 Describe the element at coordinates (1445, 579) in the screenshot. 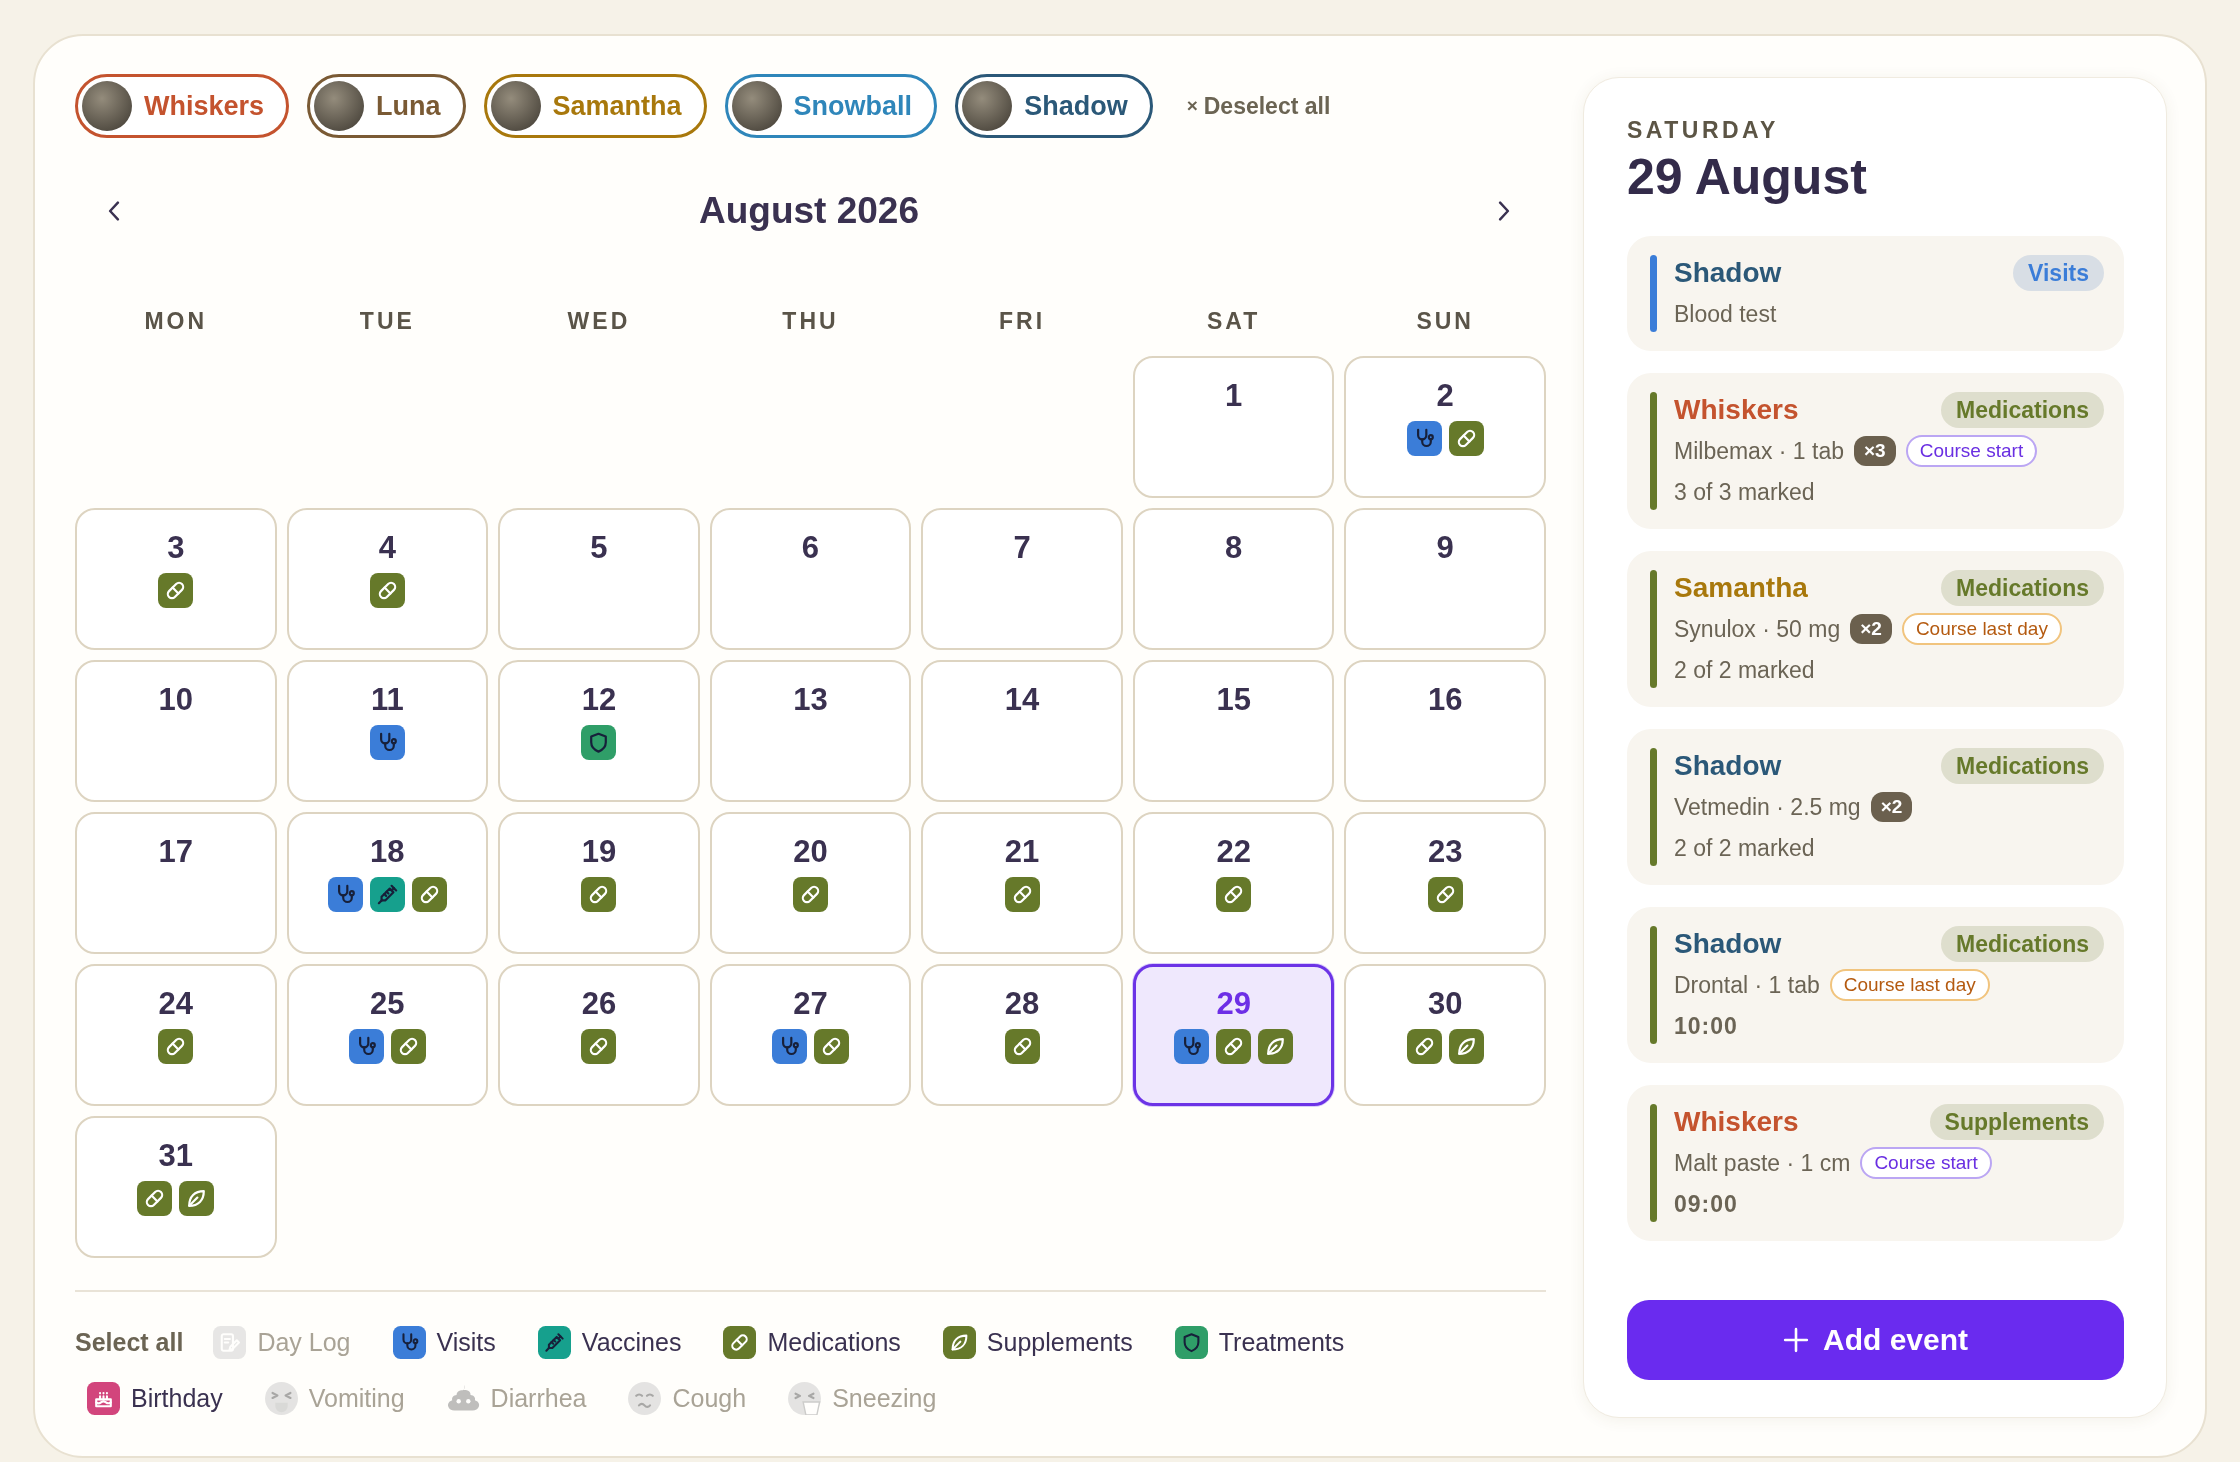

I see `calendar-day: 9` at that location.